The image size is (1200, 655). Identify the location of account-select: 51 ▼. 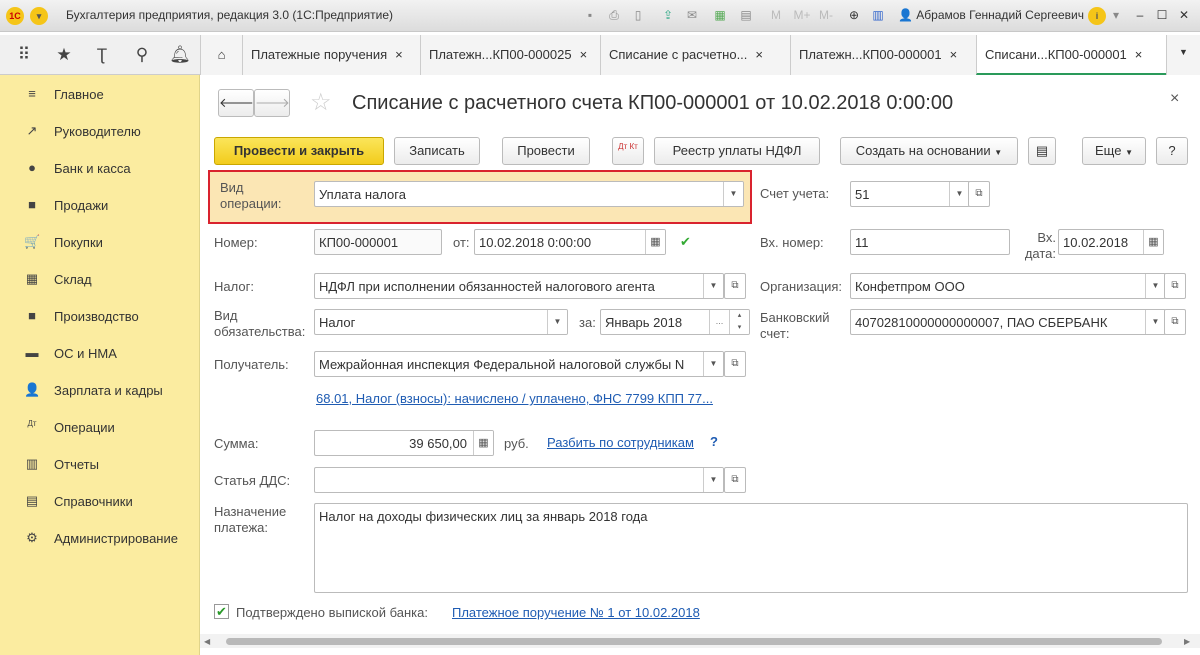
(910, 194).